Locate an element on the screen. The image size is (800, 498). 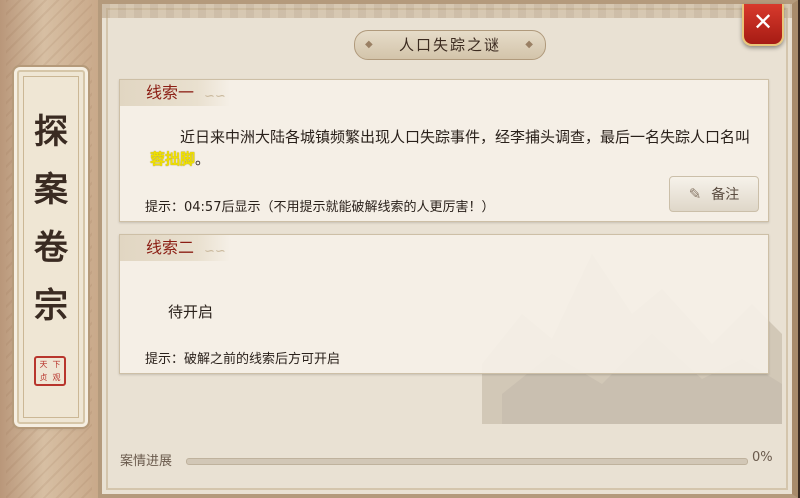
close-button: ✕ is located at coordinates (763, 25).